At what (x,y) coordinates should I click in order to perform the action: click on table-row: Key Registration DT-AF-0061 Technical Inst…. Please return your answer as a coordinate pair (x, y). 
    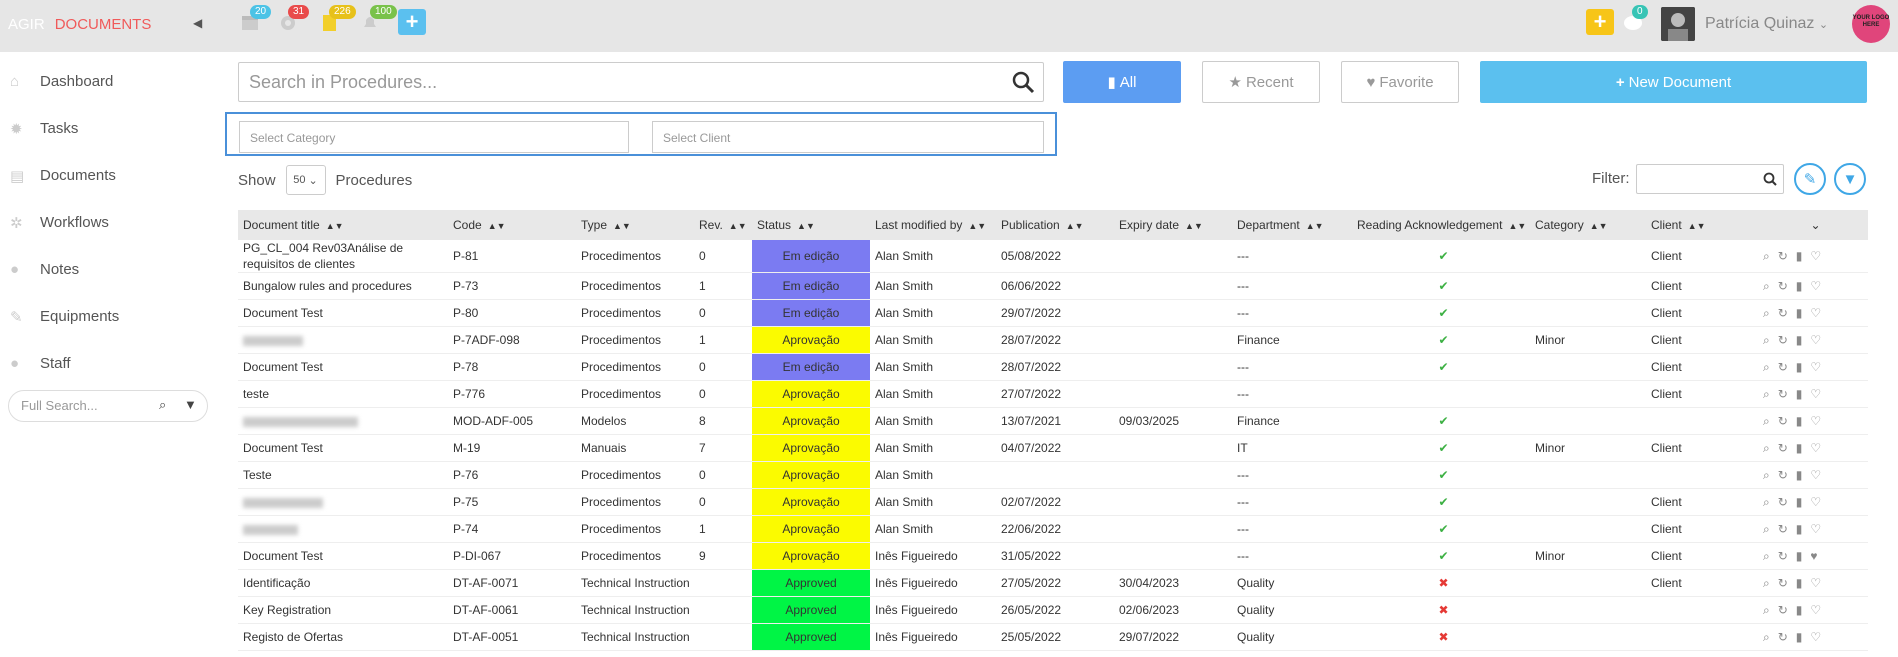
    Looking at the image, I should click on (1053, 610).